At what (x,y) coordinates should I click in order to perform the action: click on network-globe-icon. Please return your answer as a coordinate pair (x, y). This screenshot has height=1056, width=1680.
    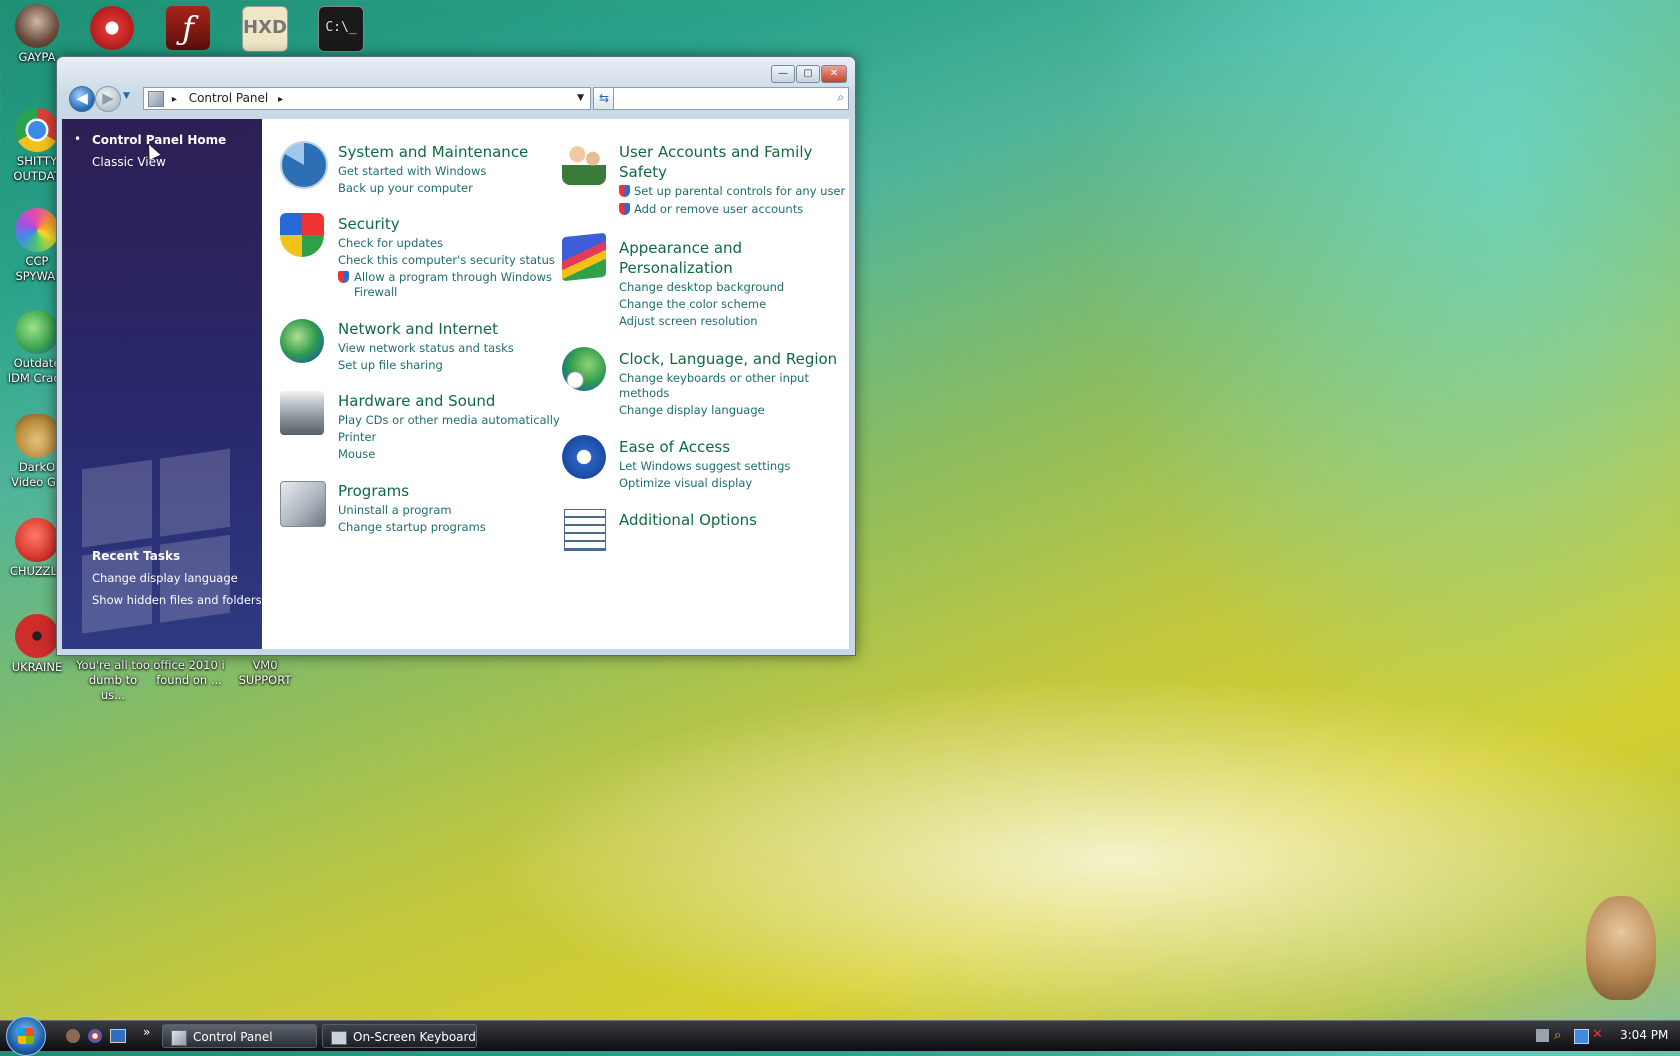
    Looking at the image, I should click on (302, 341).